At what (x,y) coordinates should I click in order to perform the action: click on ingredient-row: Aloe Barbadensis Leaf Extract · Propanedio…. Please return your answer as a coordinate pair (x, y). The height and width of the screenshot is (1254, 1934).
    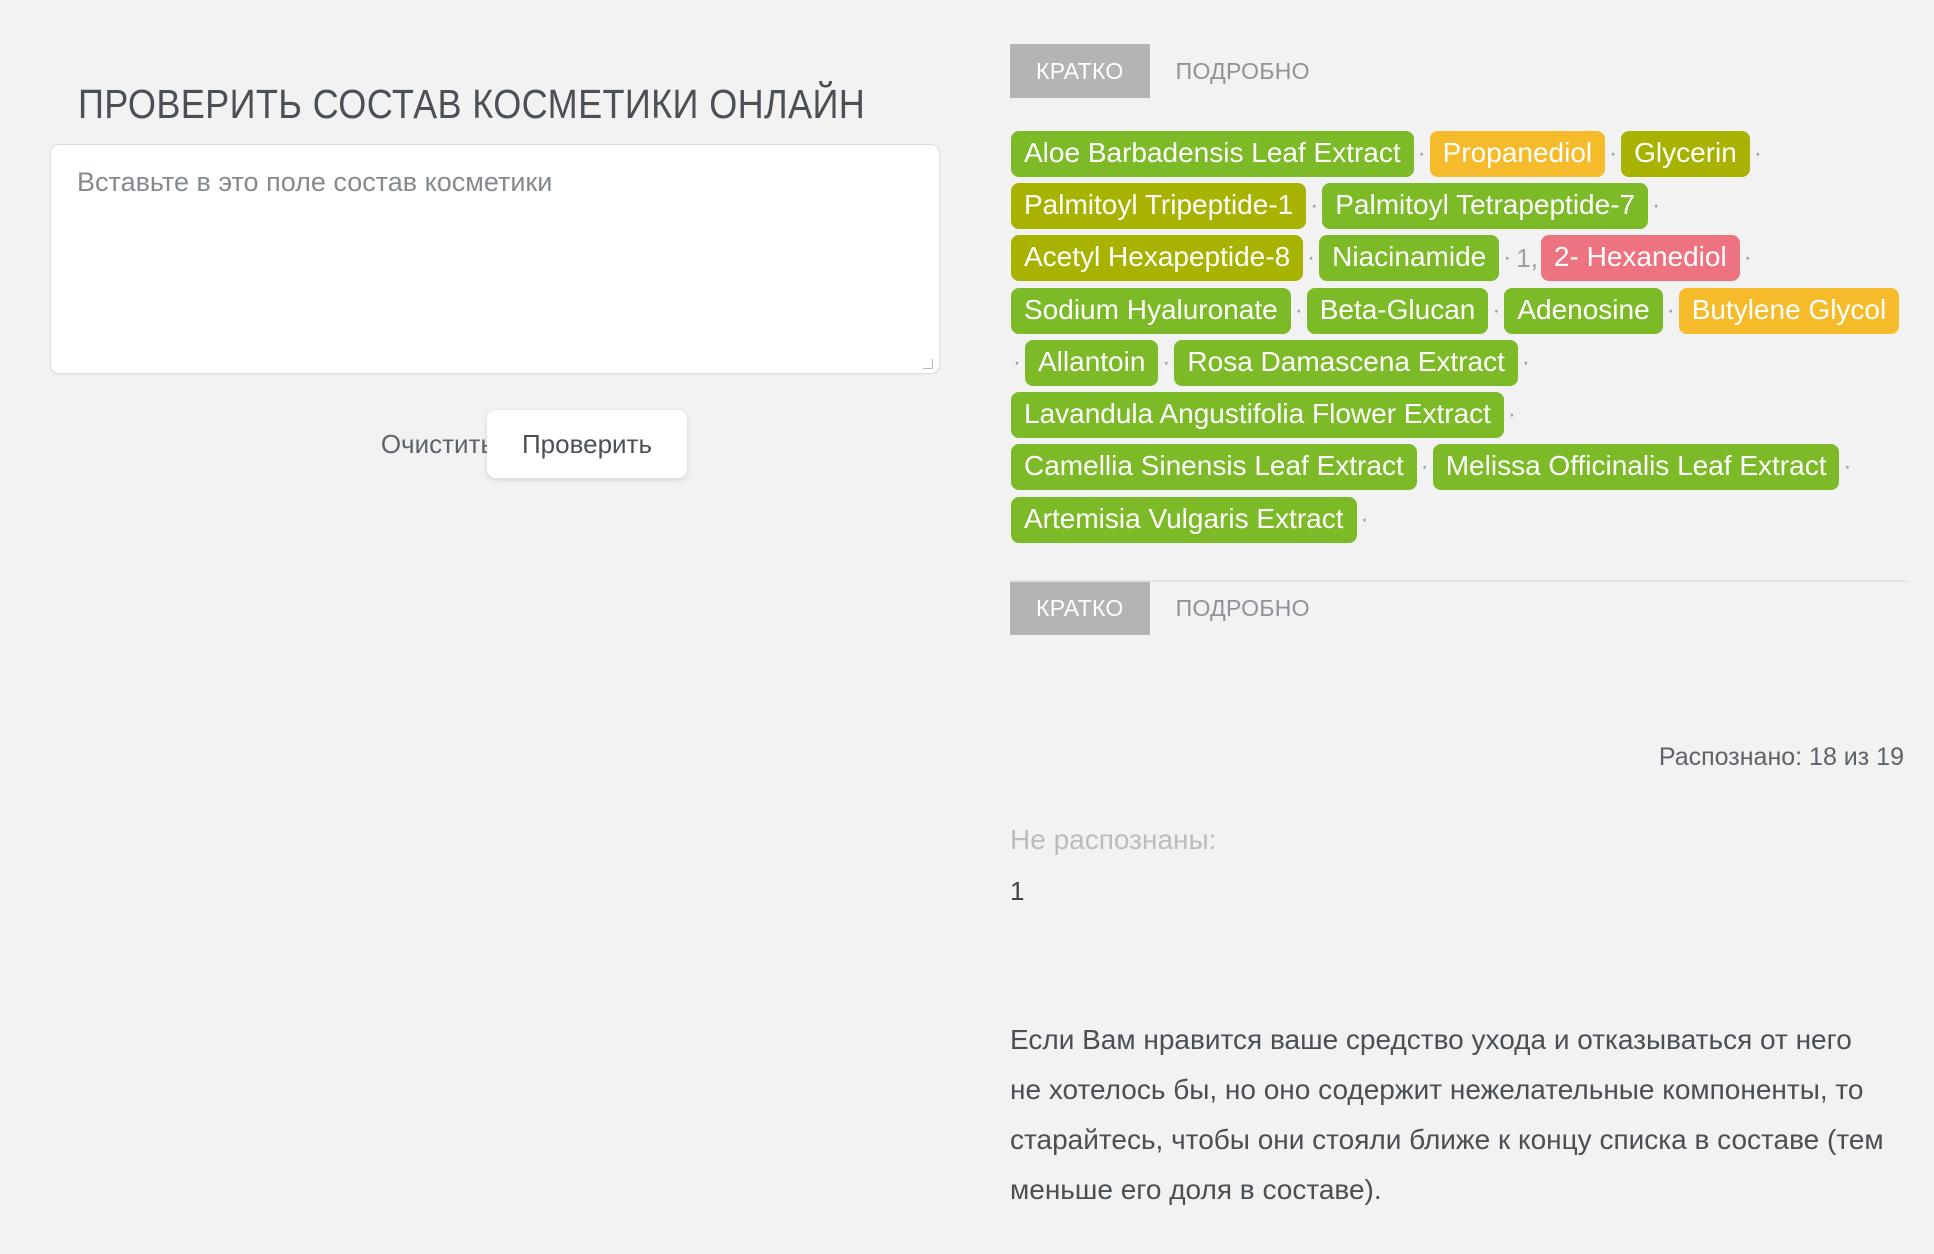
    Looking at the image, I should click on (1457, 154).